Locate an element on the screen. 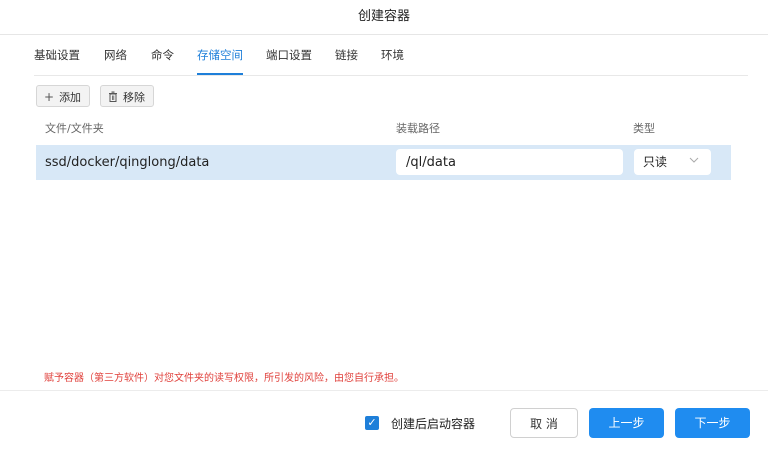  column-header-mount-path: 装载路径 is located at coordinates (418, 128).